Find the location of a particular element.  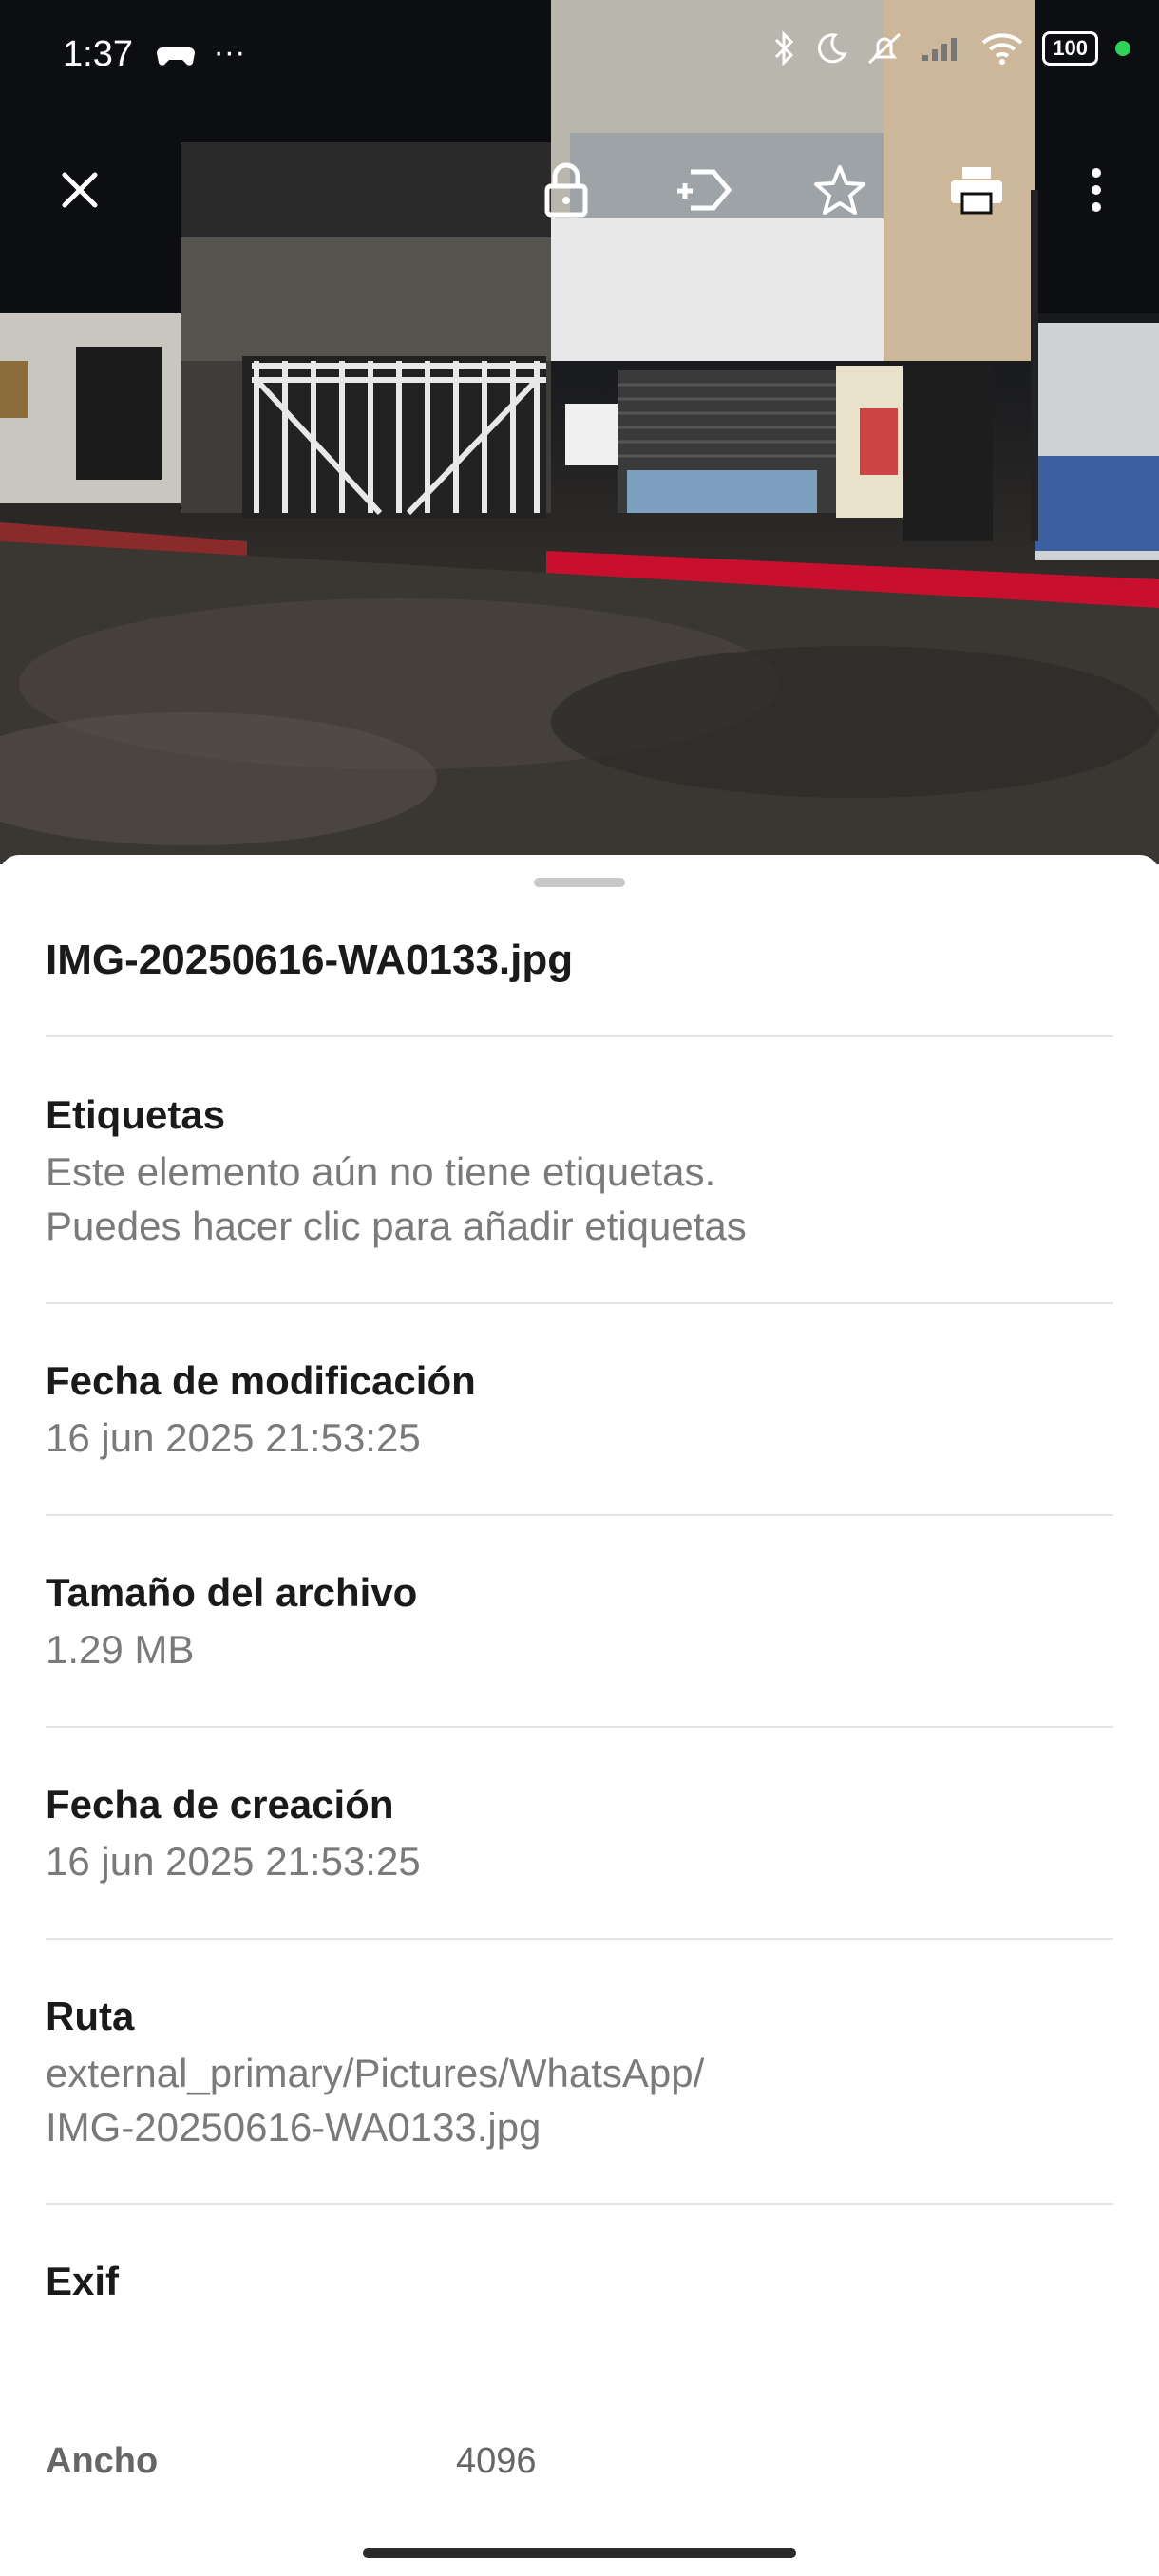

file-size-title: Tamaño del archivo is located at coordinates (232, 1592).